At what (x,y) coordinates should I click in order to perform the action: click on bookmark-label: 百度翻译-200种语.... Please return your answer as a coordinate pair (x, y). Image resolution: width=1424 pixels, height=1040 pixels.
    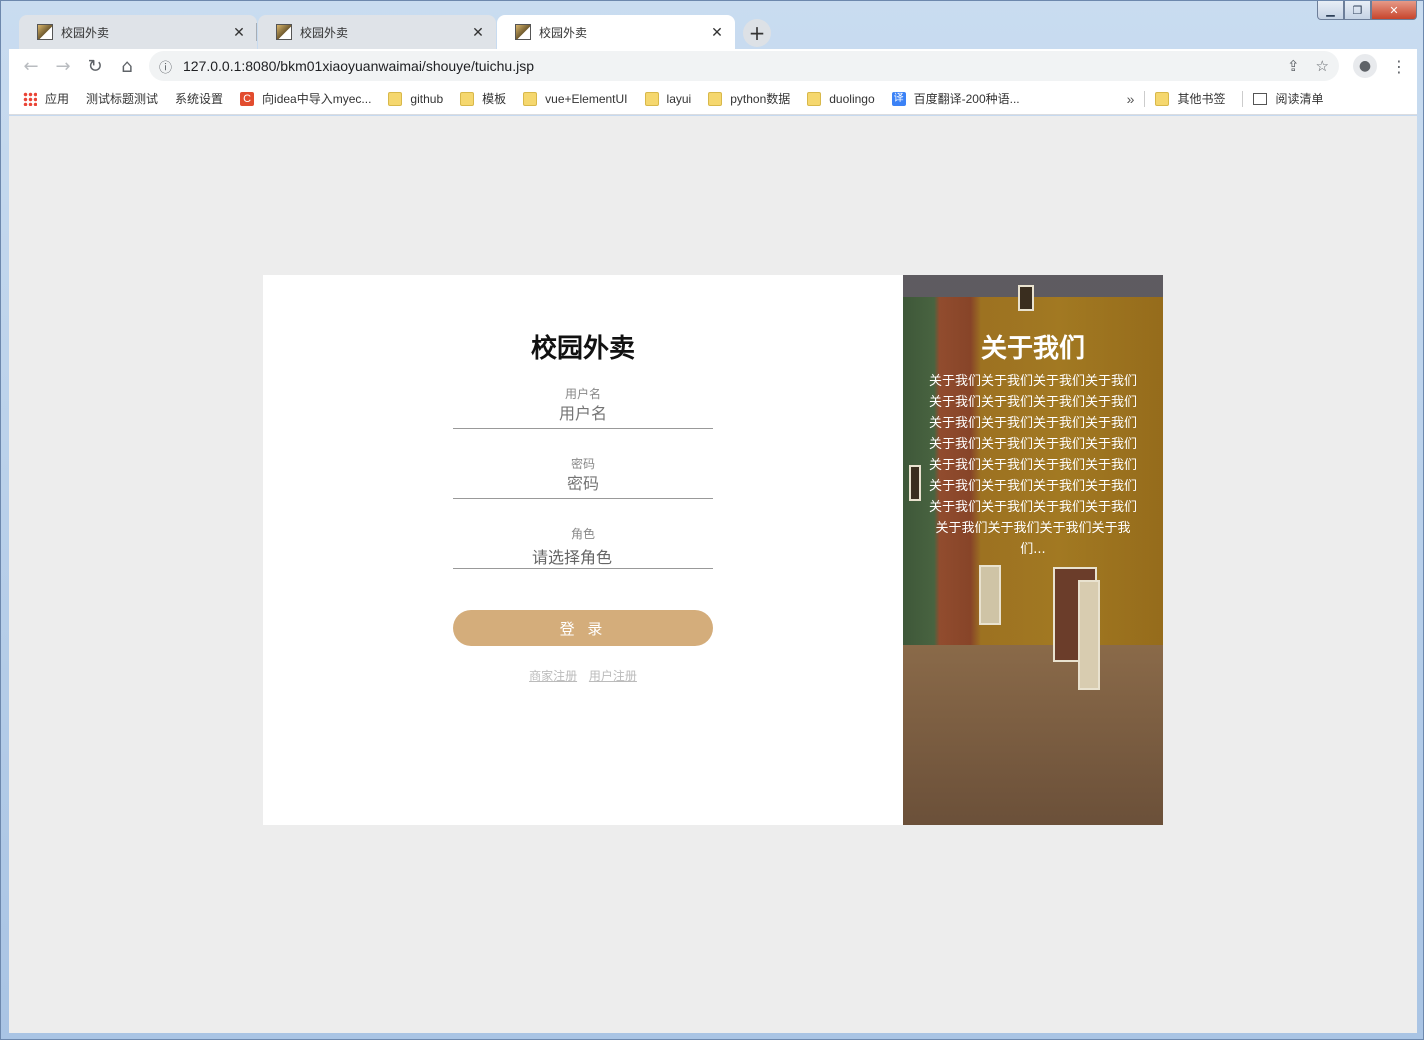
    Looking at the image, I should click on (966, 99).